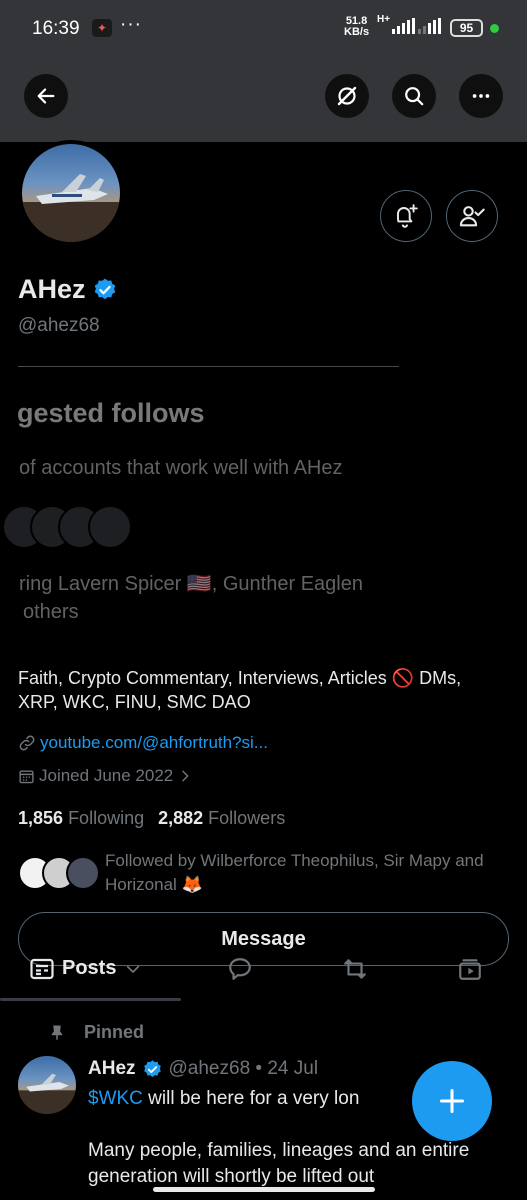 The height and width of the screenshot is (1200, 527). Describe the element at coordinates (111, 413) in the screenshot. I see `suggested-title: gested follows` at that location.